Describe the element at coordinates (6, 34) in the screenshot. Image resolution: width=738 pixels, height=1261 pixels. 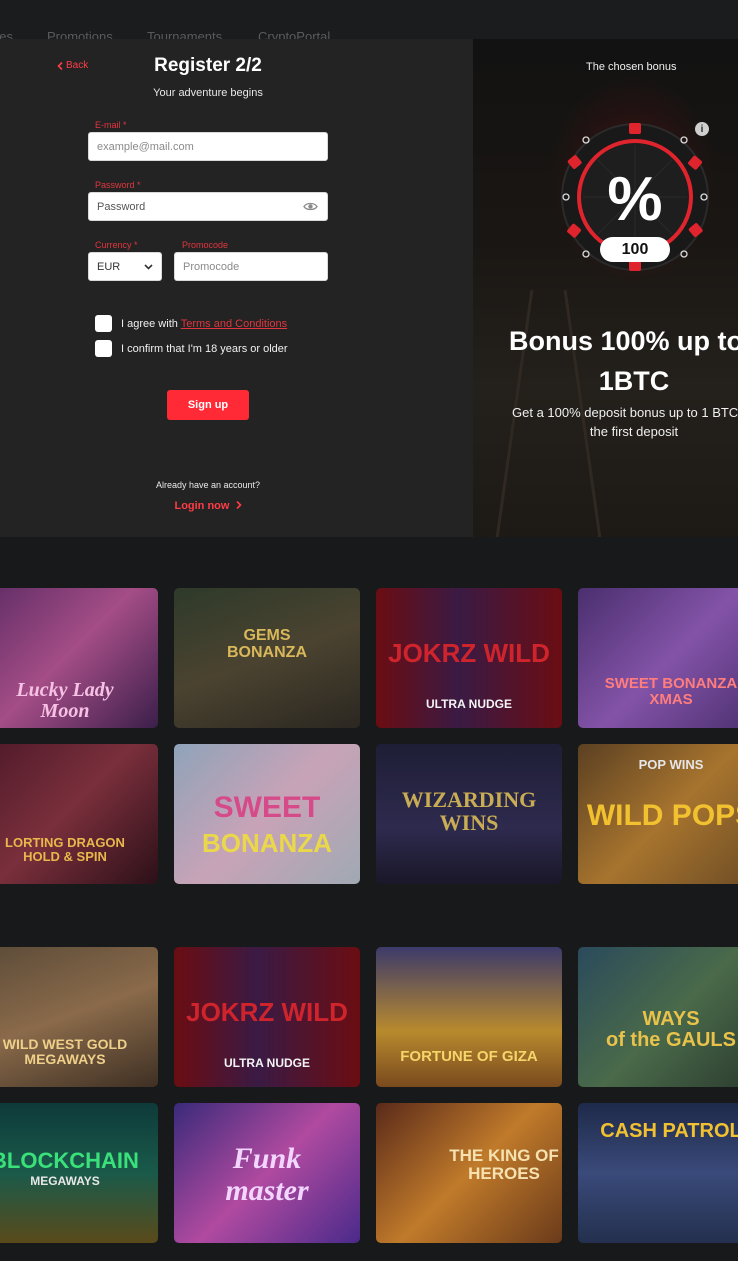
I see `nav-item-games: nes` at that location.